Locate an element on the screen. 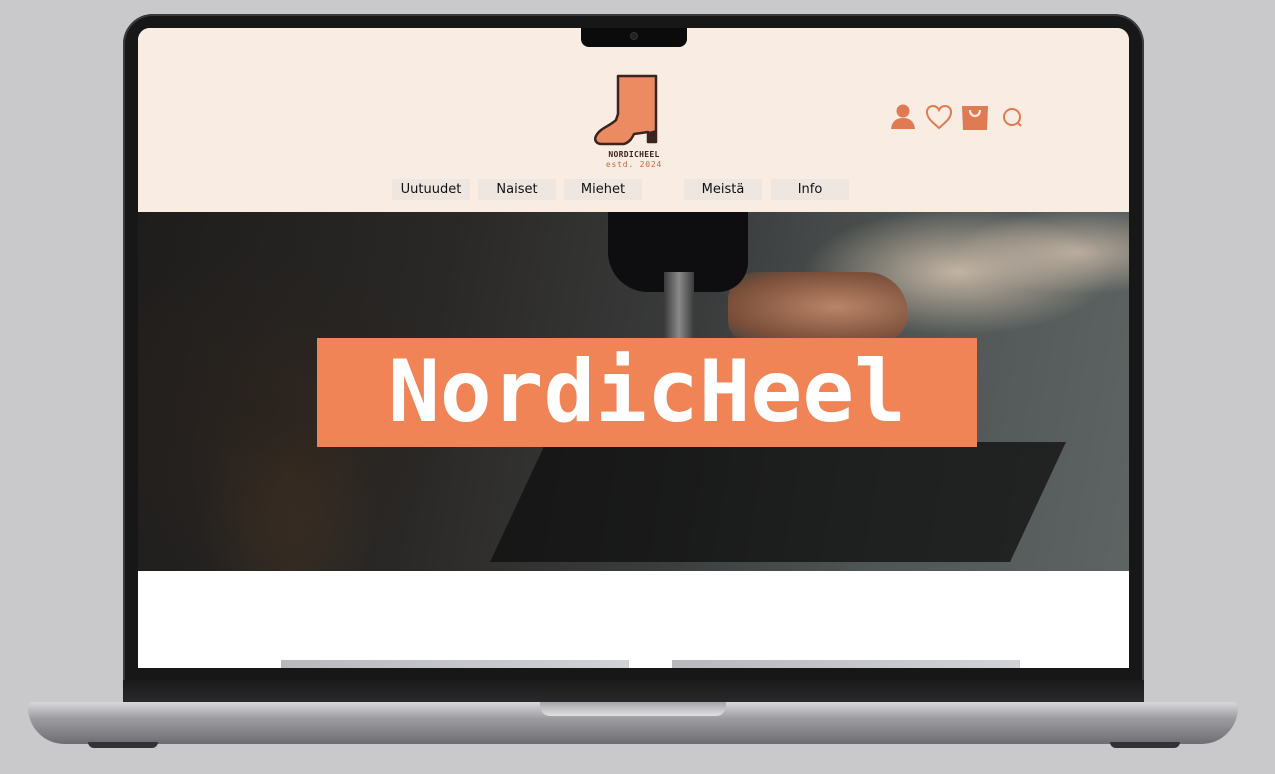  camera-notch is located at coordinates (634, 37).